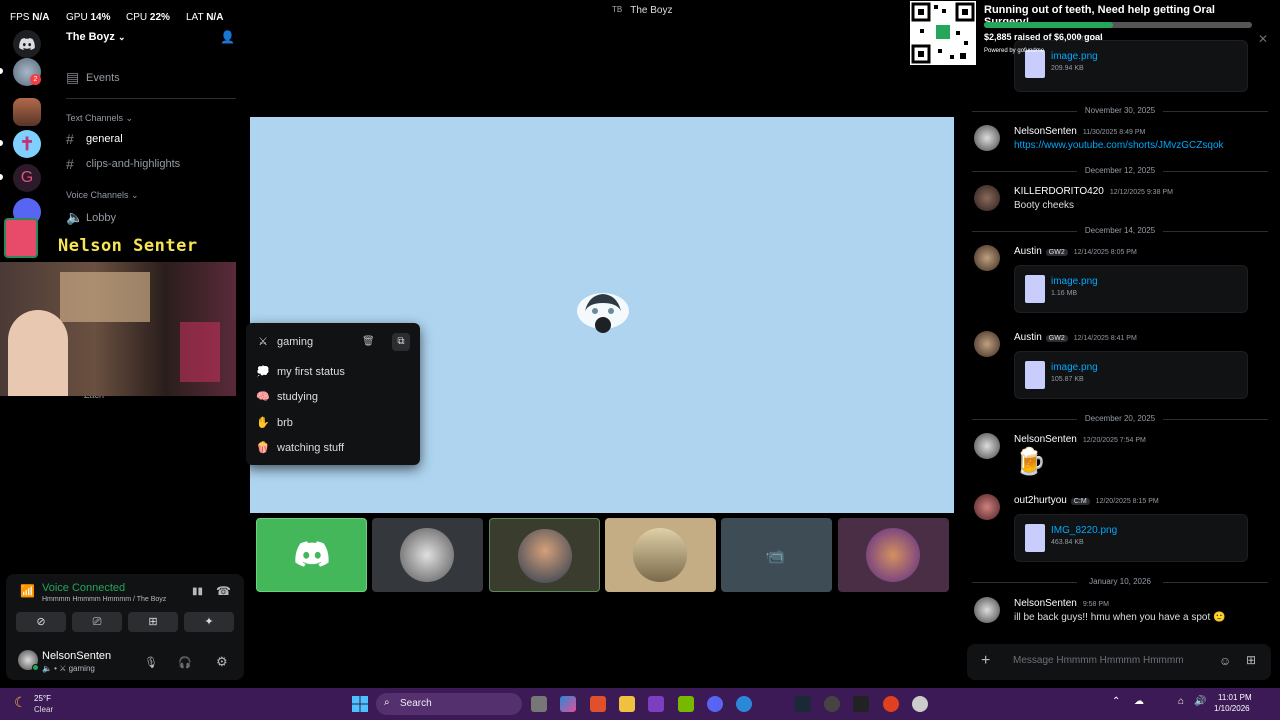  What do you see at coordinates (1080, 439) in the screenshot?
I see `message-author: NelsonSenten 12/20/2025 7:54 PM` at bounding box center [1080, 439].